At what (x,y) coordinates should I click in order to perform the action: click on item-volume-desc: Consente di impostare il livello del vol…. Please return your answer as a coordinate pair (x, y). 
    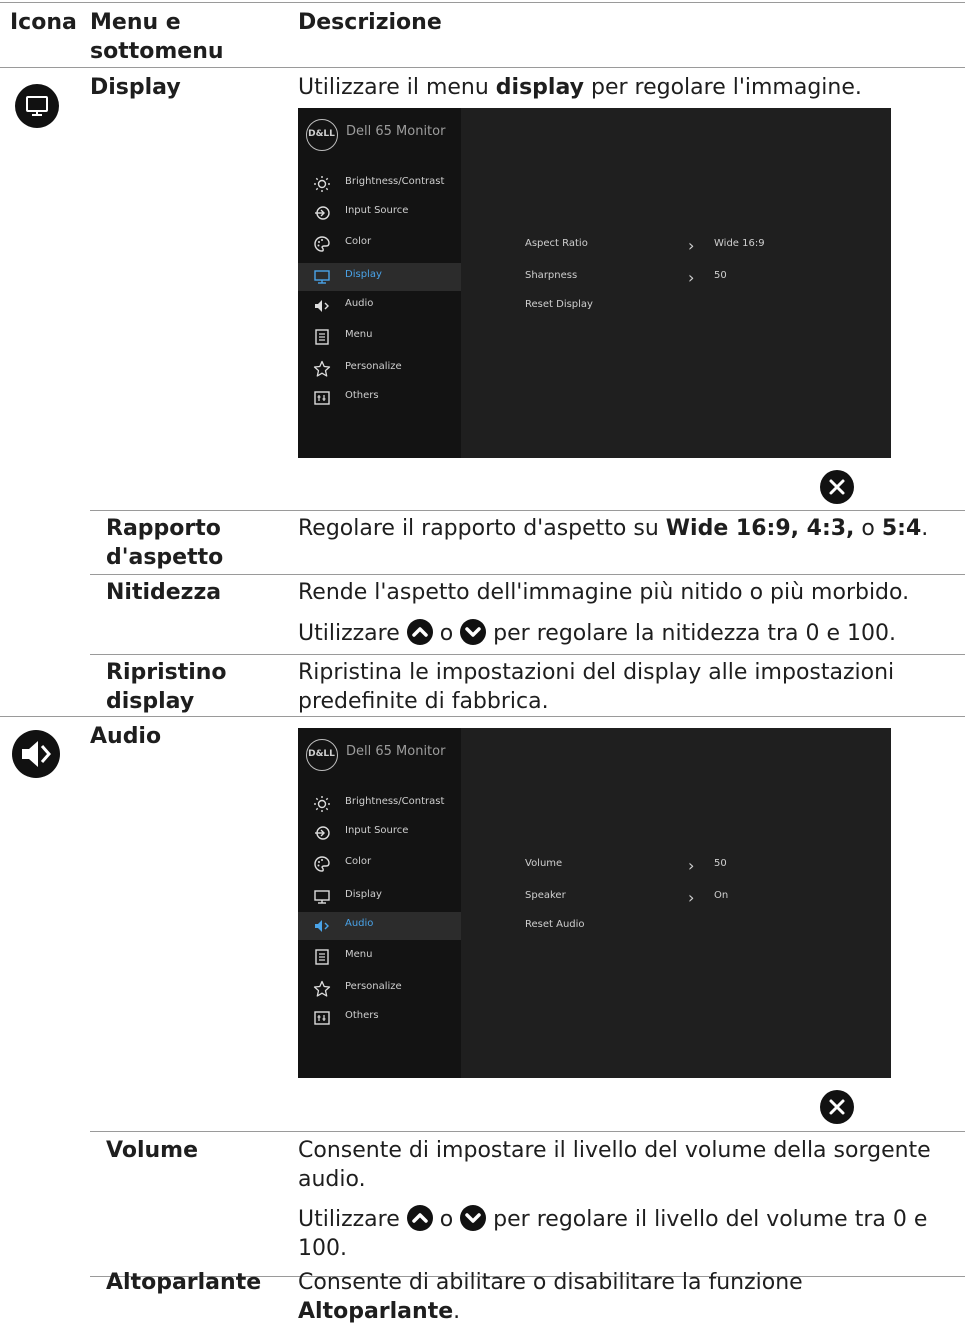
    Looking at the image, I should click on (614, 1165).